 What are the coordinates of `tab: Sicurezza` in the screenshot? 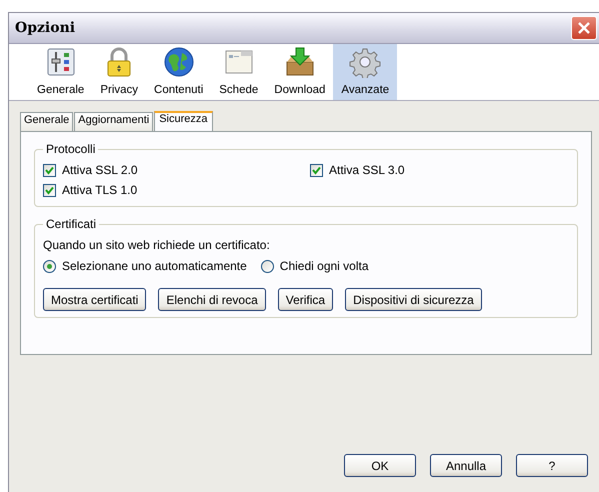 It's located at (183, 121).